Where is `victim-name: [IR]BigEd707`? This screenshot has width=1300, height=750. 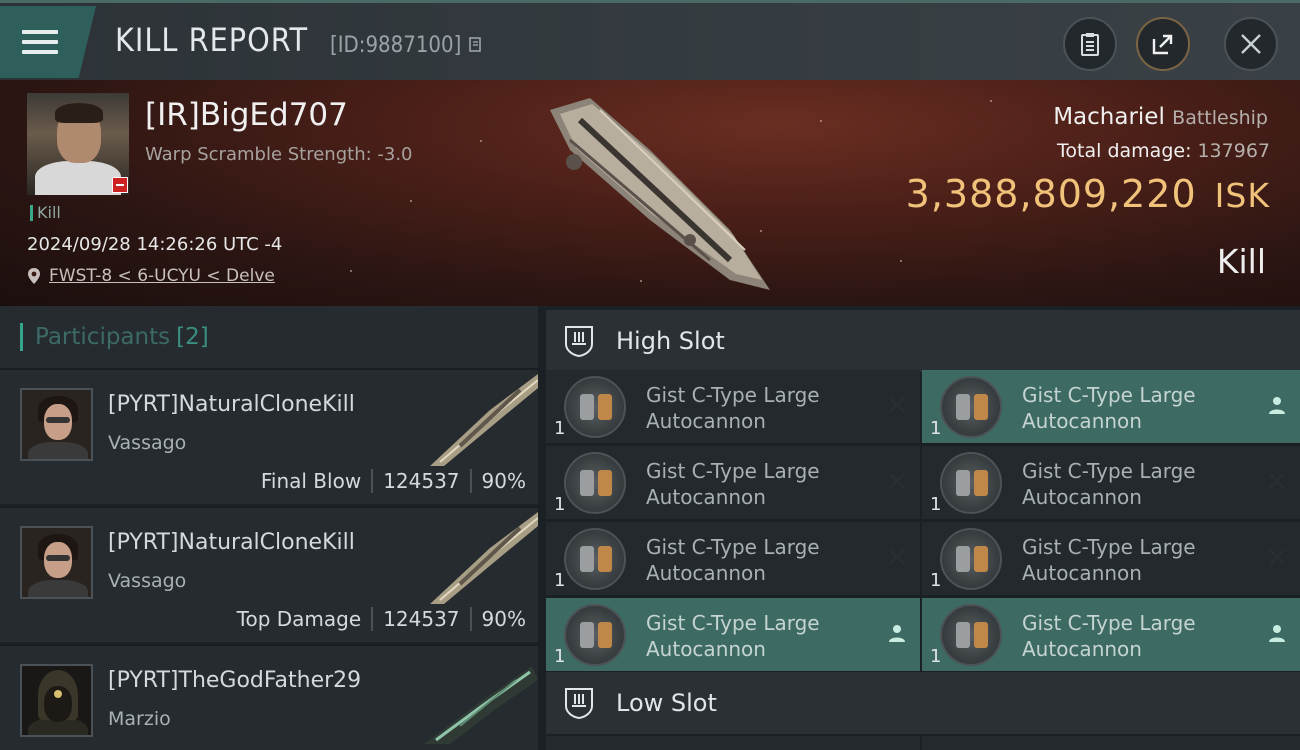
victim-name: [IR]BigEd707 is located at coordinates (246, 115).